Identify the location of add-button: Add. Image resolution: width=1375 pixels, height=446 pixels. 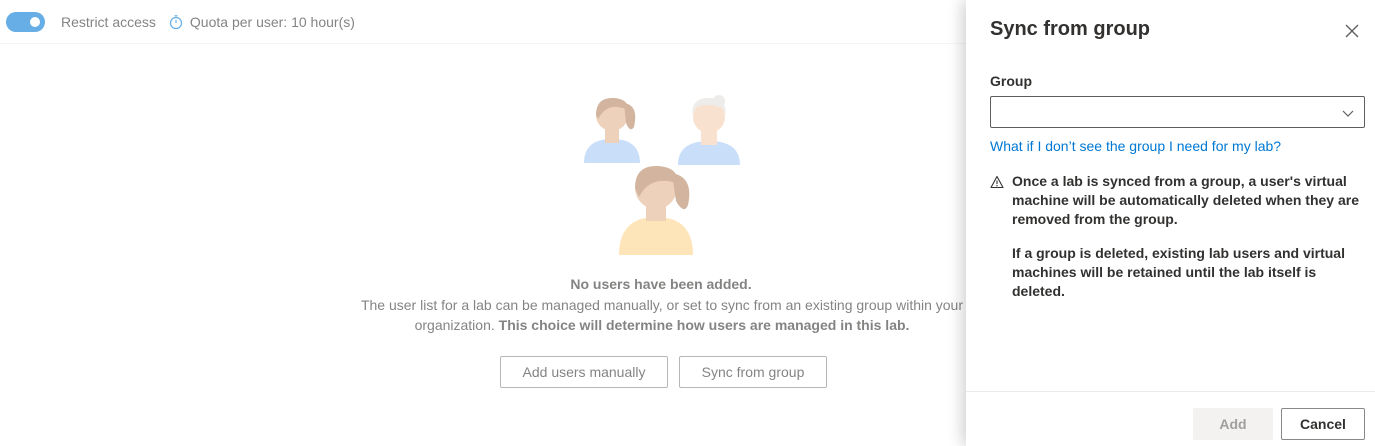
(1233, 424).